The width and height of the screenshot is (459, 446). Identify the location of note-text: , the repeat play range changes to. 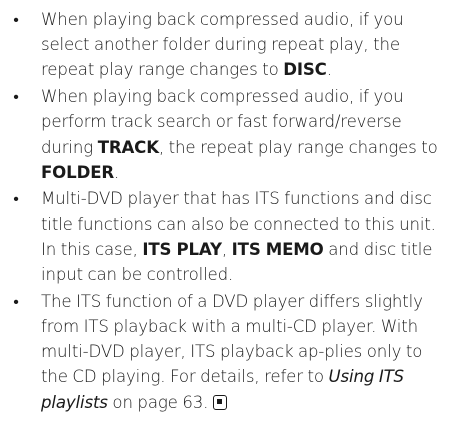
(298, 147).